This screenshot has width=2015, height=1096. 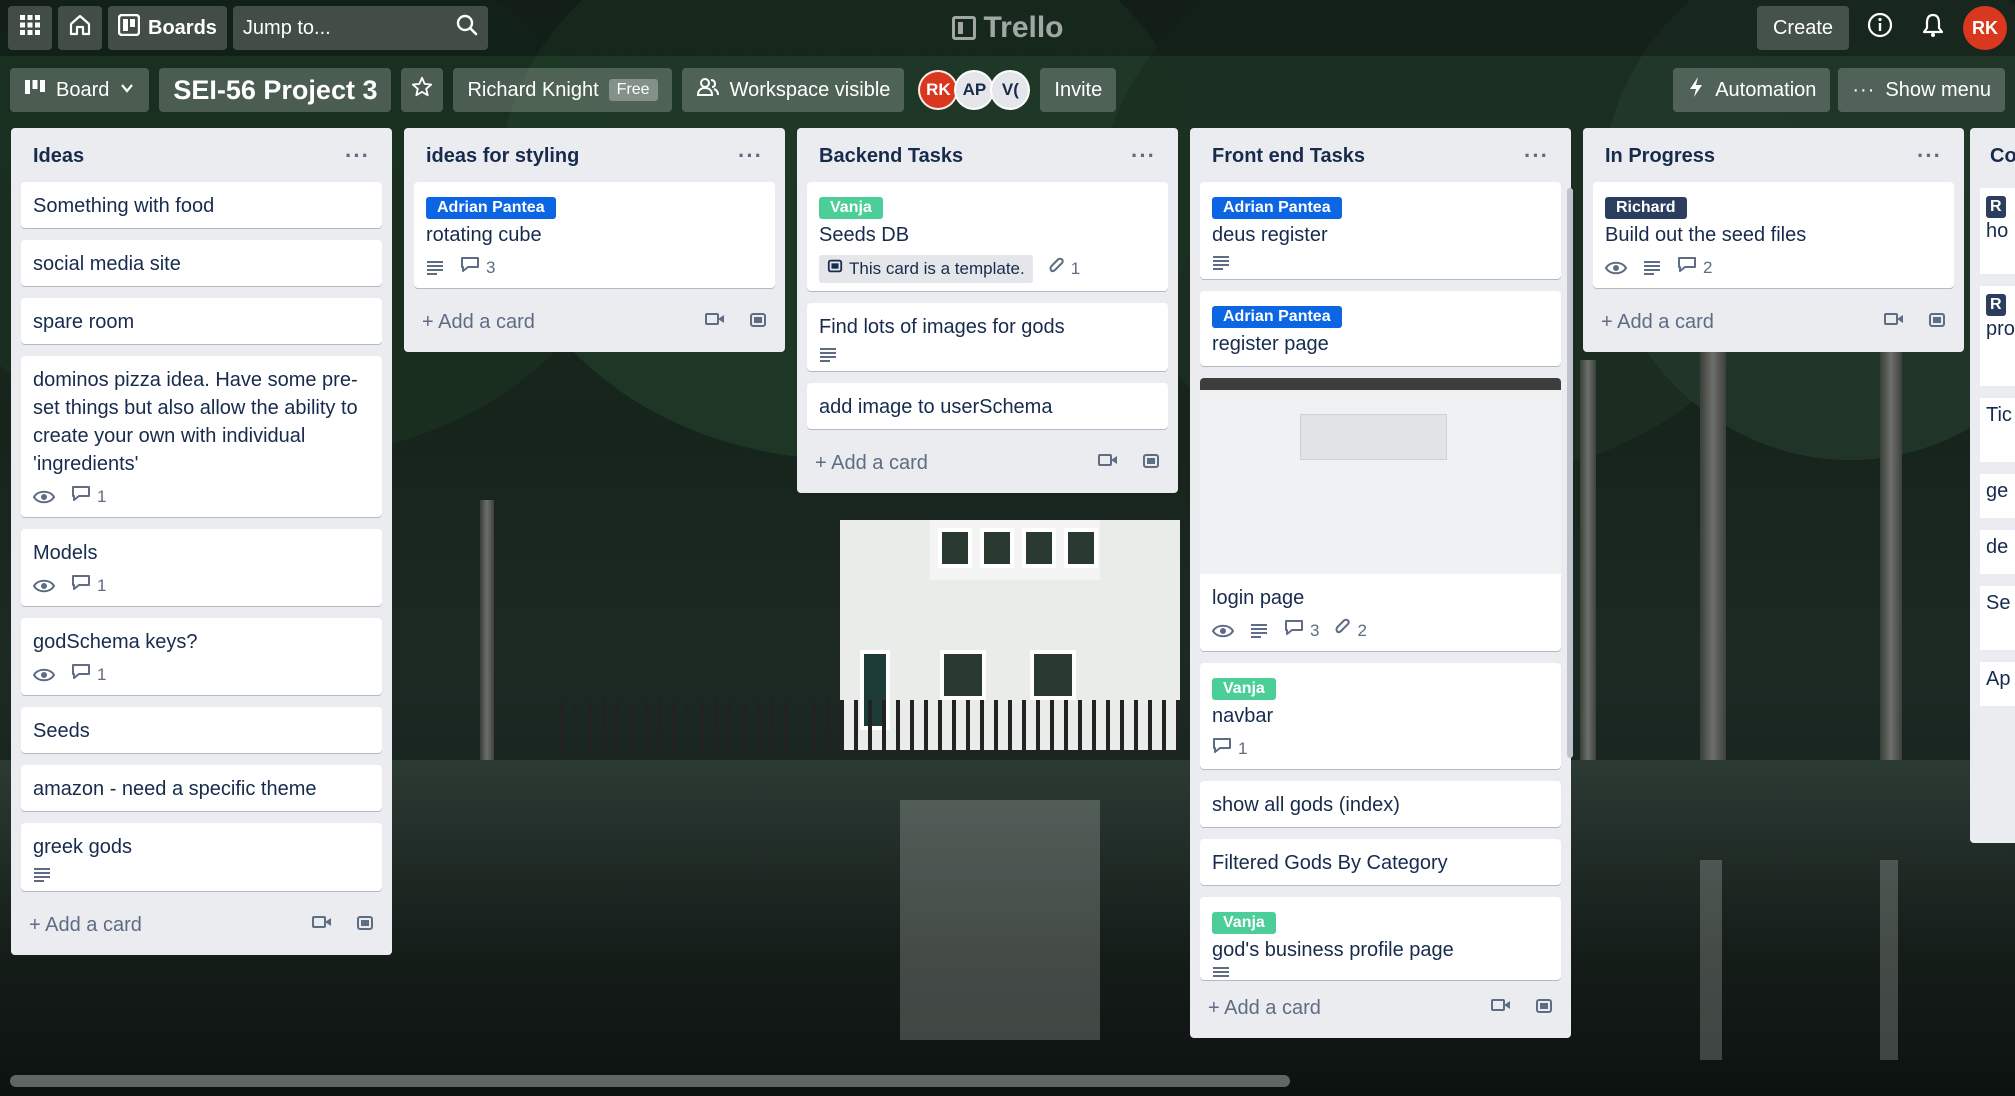 I want to click on template-text: This card is a template., so click(x=937, y=268).